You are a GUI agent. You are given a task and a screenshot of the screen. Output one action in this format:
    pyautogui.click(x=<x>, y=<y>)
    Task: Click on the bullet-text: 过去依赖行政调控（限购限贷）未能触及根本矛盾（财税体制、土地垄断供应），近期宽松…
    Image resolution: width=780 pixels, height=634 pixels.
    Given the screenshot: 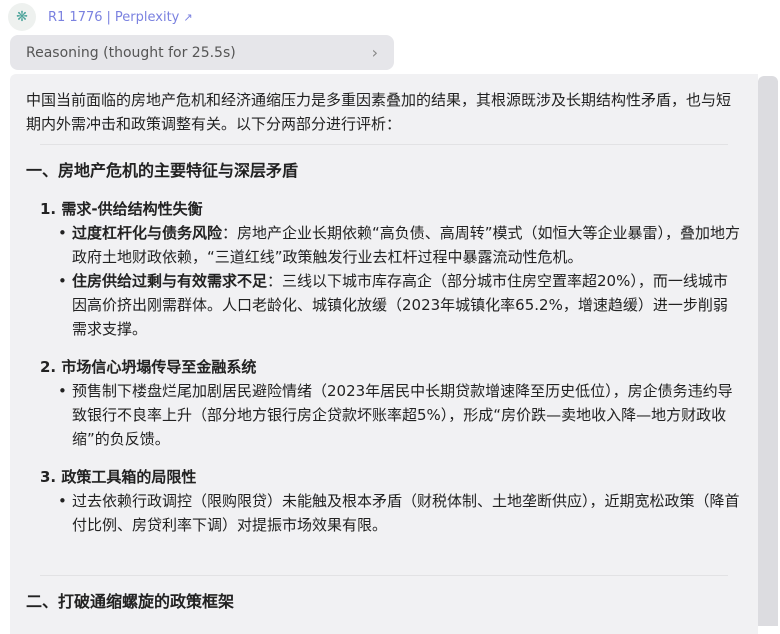 What is the action you would take?
    pyautogui.click(x=406, y=513)
    